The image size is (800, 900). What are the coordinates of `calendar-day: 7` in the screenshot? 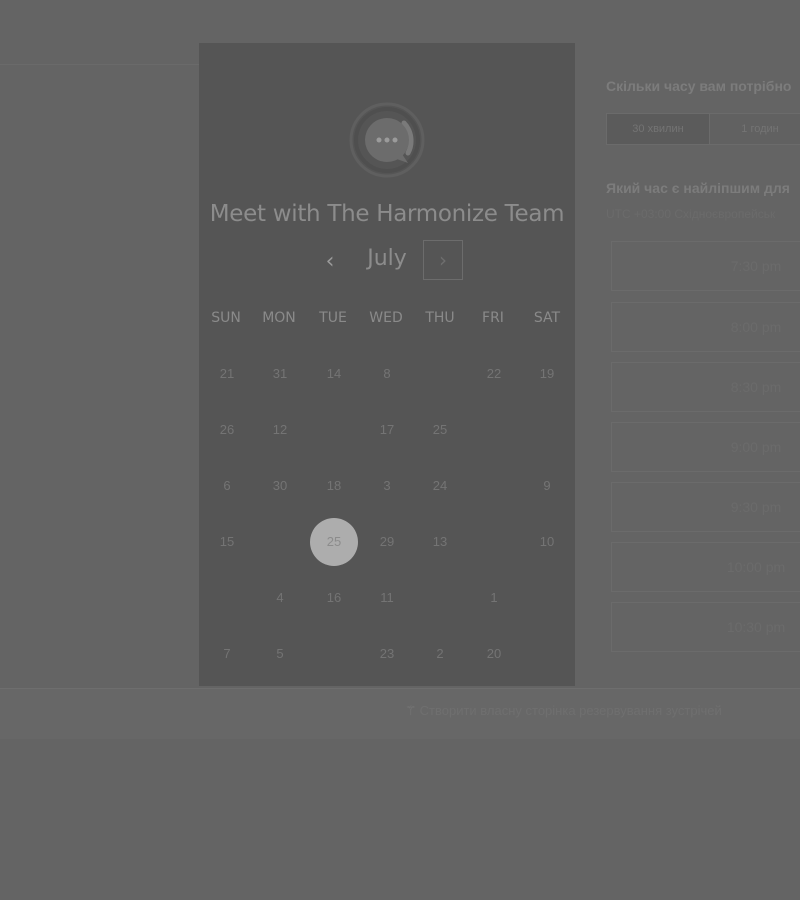 It's located at (227, 654).